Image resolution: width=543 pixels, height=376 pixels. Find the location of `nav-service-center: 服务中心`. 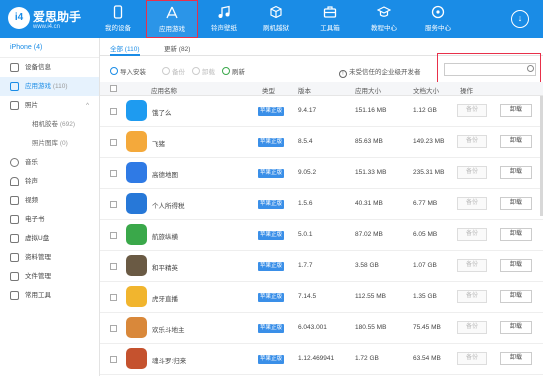

nav-service-center: 服务中心 is located at coordinates (438, 19).